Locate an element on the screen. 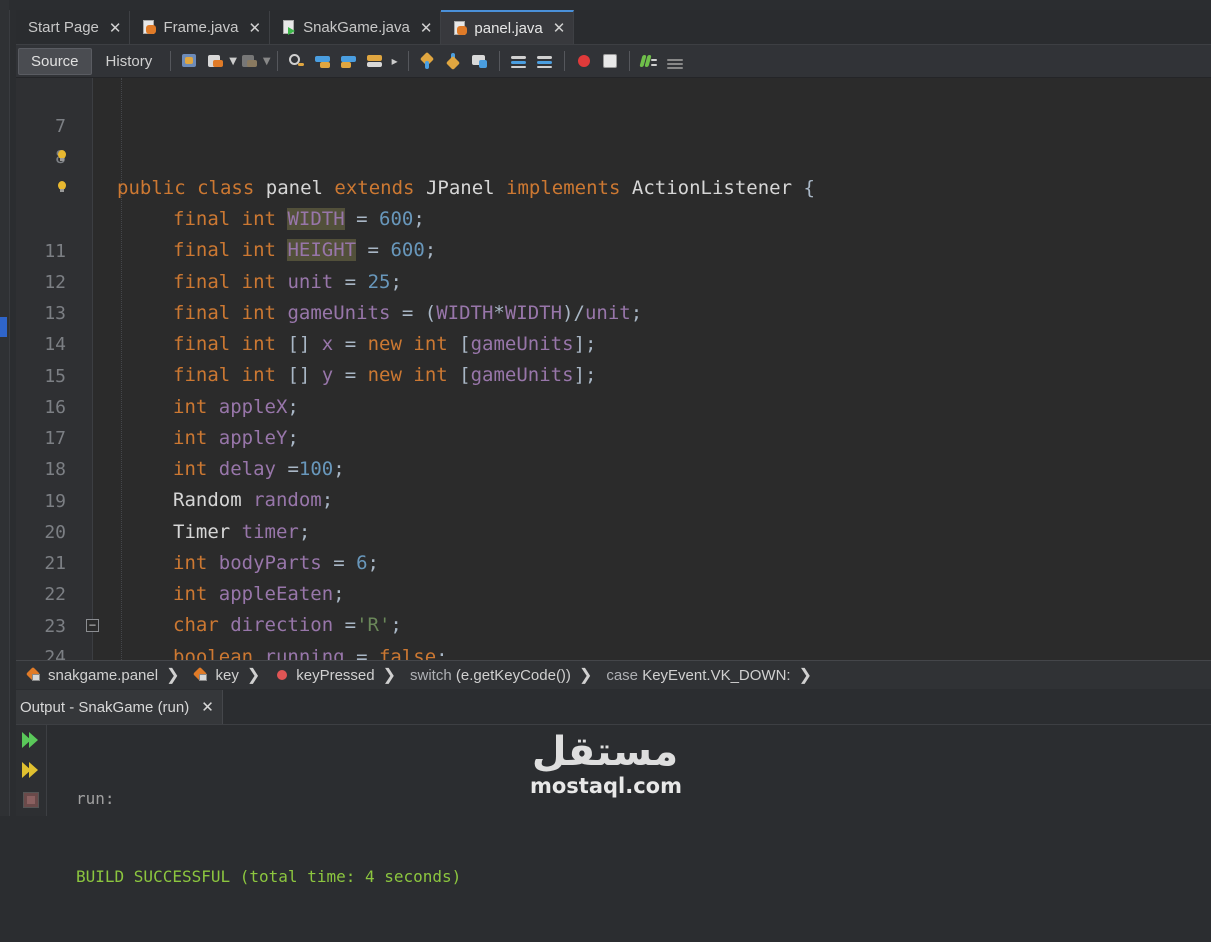  tab-label: panel.java is located at coordinates (508, 28).